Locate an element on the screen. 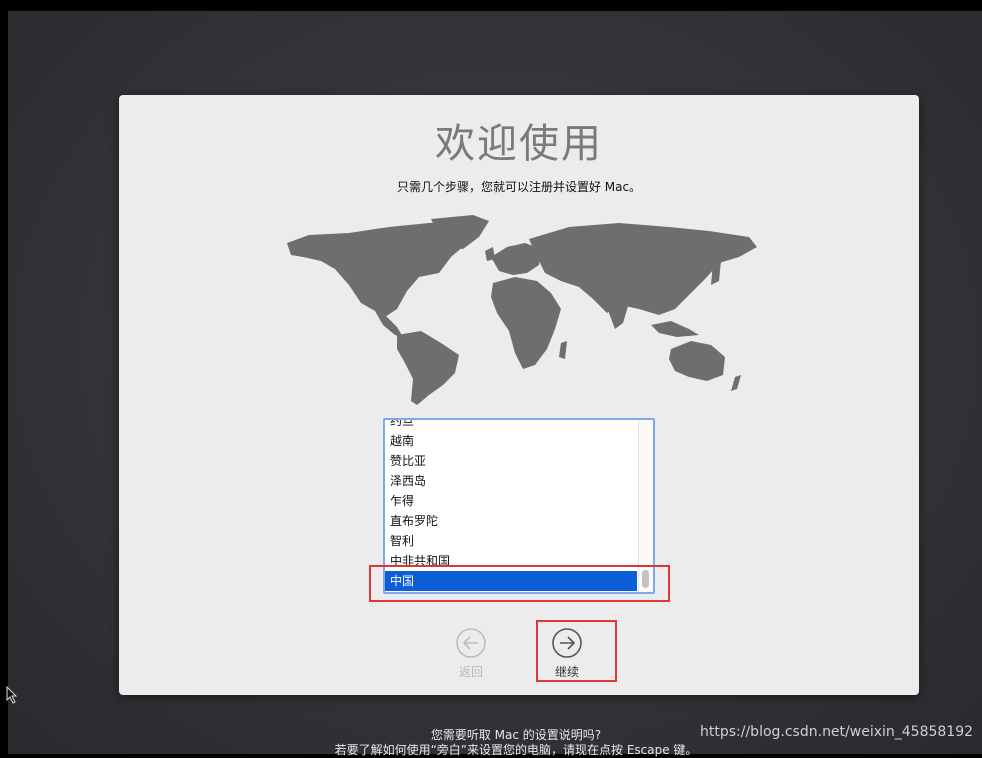 The height and width of the screenshot is (758, 982). page-subtitle: 只需几个步骤，您就可以注册并设置好 Mac。 is located at coordinates (519, 187).